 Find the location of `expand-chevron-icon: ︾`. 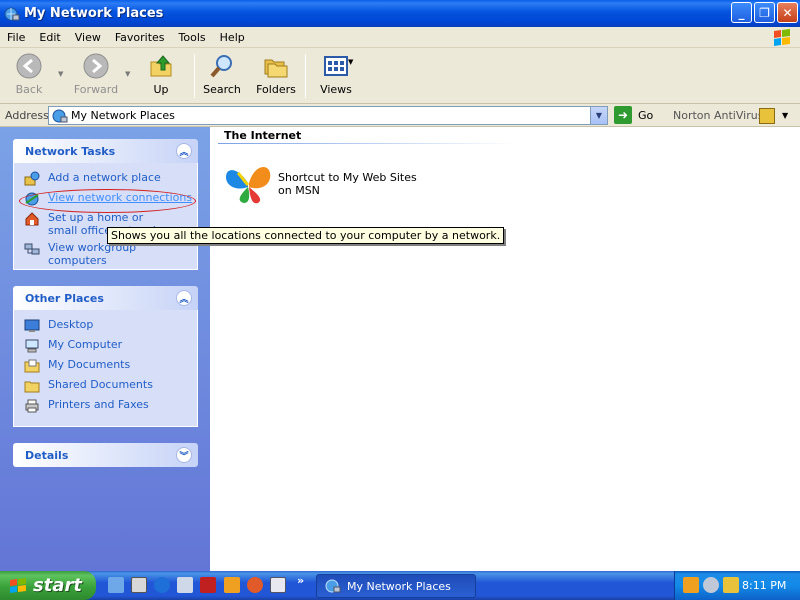

expand-chevron-icon: ︾ is located at coordinates (184, 455).